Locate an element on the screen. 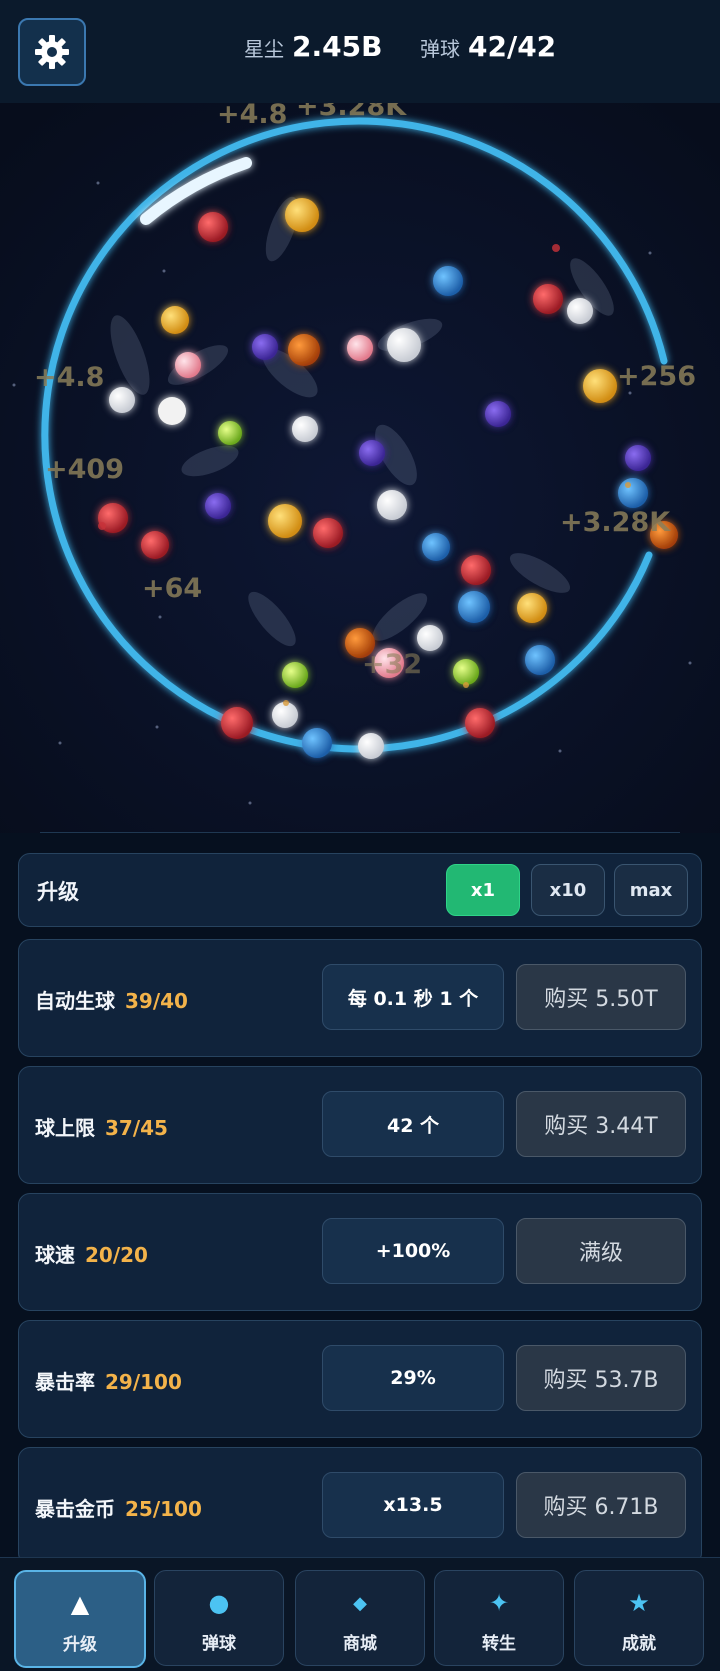  star-icon: ★ is located at coordinates (639, 1603).